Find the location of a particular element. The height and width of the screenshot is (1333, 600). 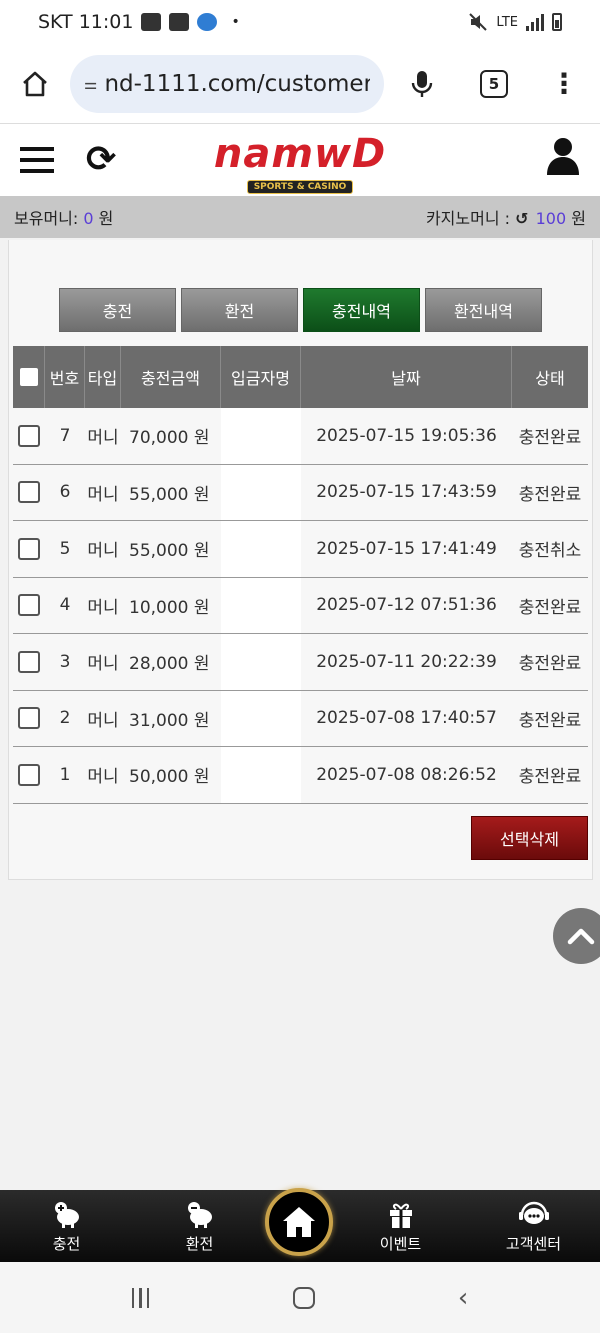

app-notification-icon is located at coordinates (207, 22).